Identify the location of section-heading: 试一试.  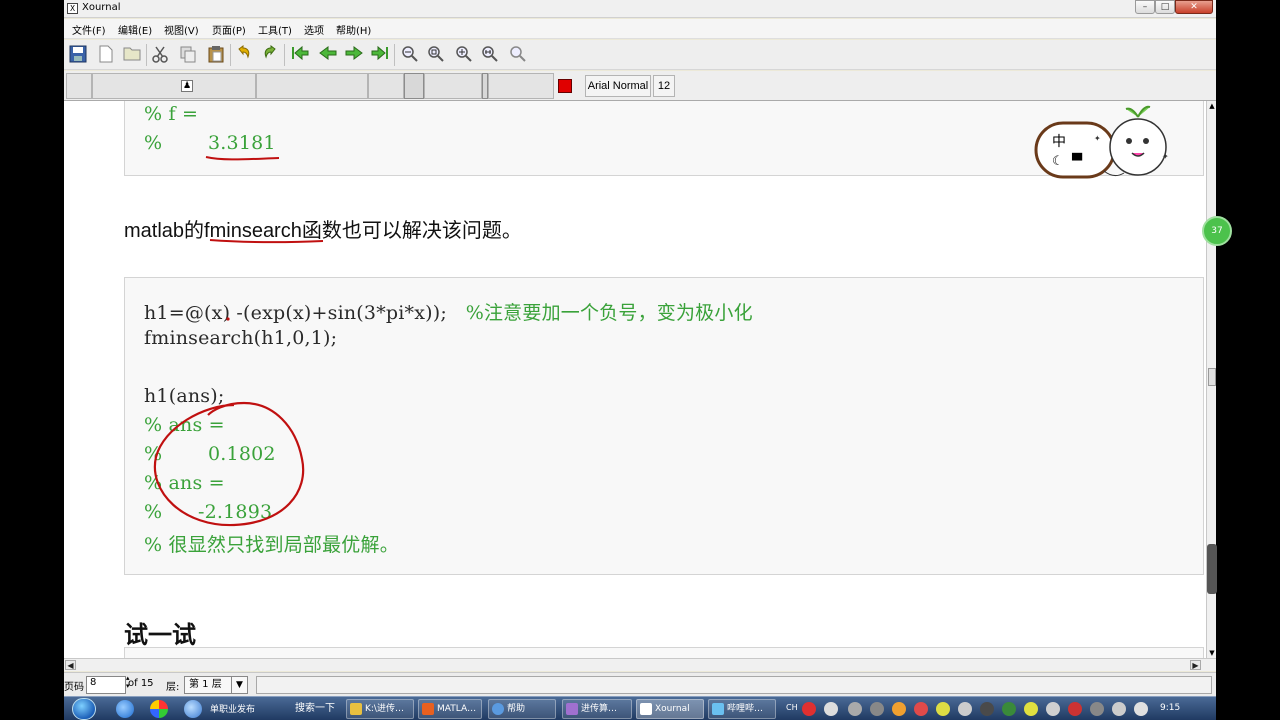
(160, 635).